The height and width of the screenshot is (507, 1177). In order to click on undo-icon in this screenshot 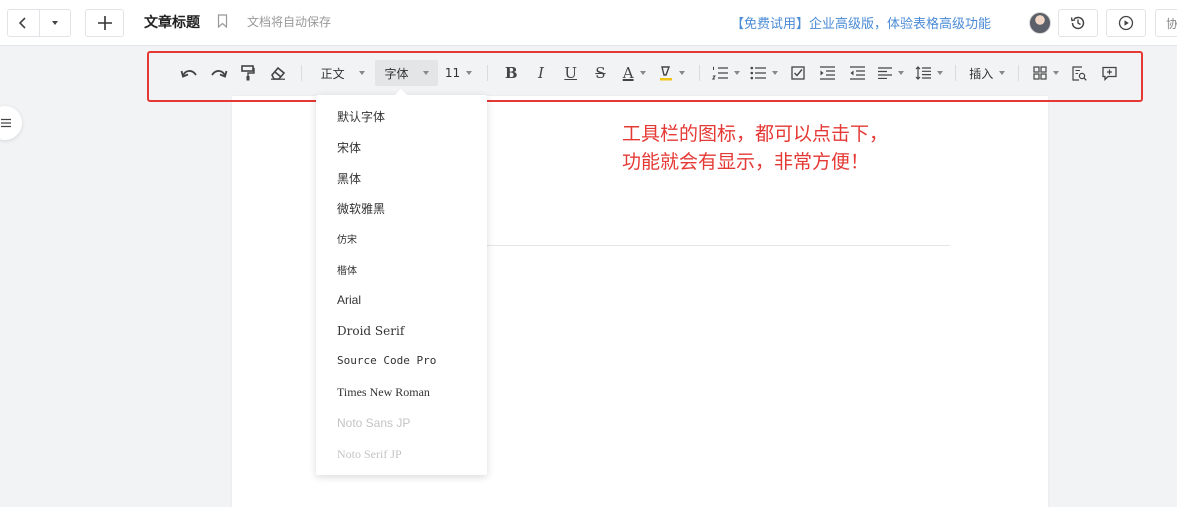, I will do `click(188, 74)`.